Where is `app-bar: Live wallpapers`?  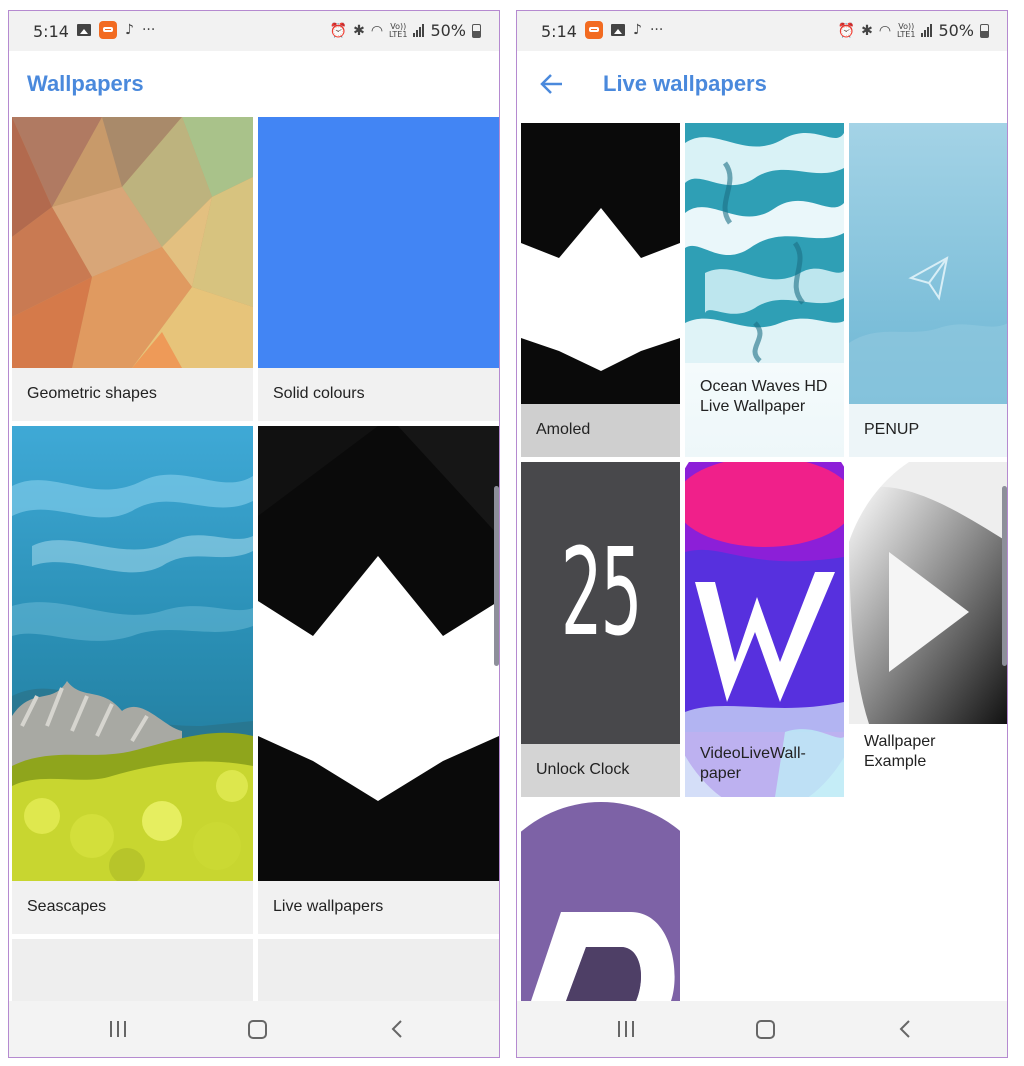 app-bar: Live wallpapers is located at coordinates (762, 83).